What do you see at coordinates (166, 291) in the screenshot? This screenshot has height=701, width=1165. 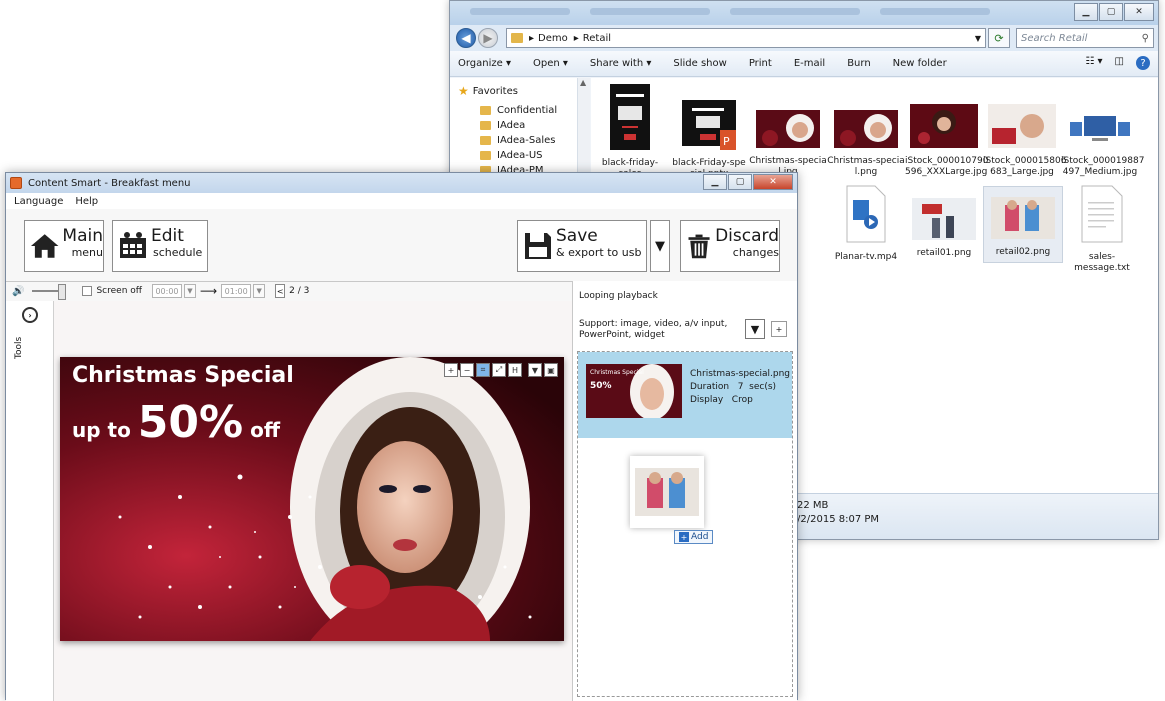 I see `start-time-input: 00:00` at bounding box center [166, 291].